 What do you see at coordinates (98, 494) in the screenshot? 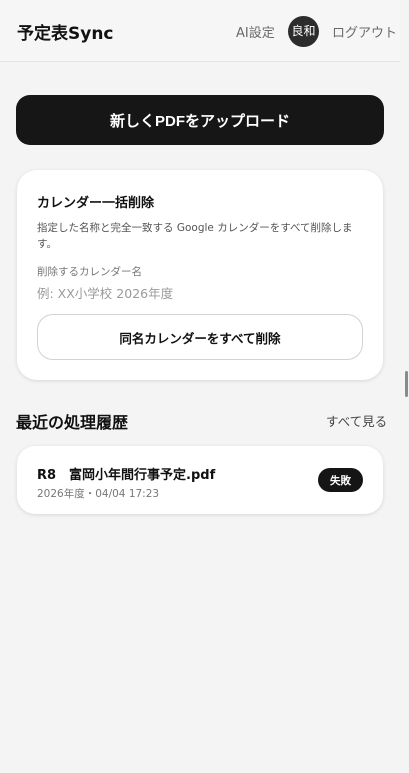
I see `history-meta: 2026年度・04/04 17:23` at bounding box center [98, 494].